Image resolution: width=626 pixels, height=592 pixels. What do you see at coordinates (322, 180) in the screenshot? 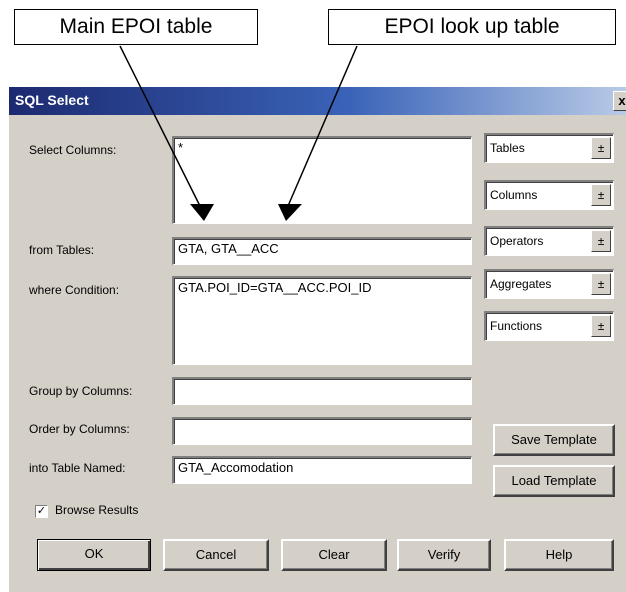
I see `select-columns-field: *` at bounding box center [322, 180].